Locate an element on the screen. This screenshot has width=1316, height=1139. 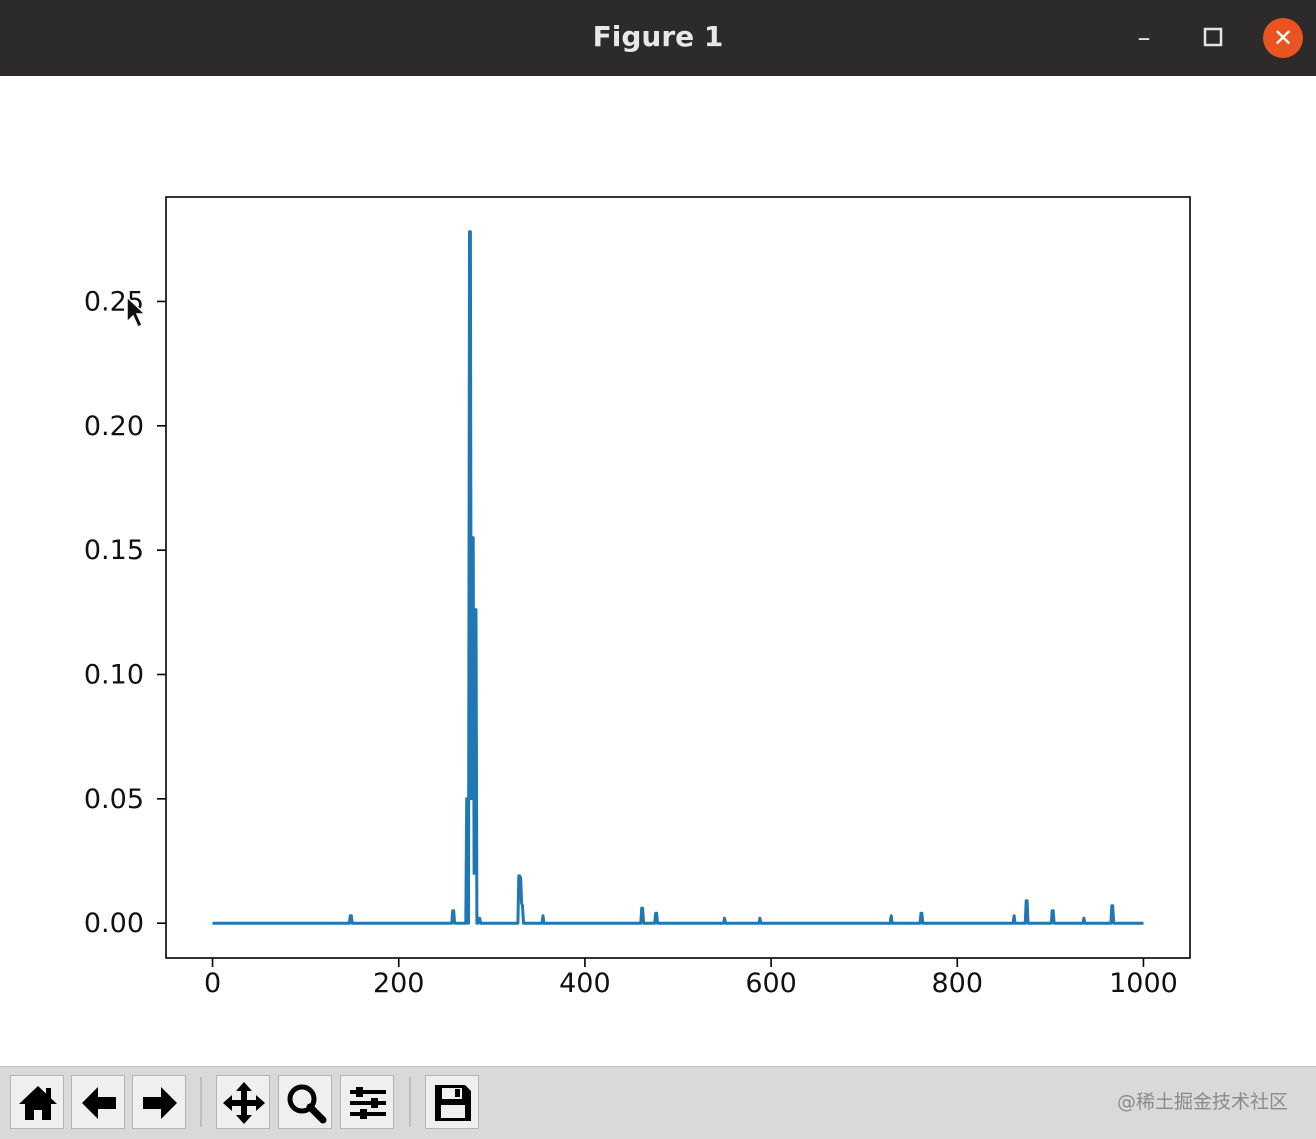
mouse-pointer-icon is located at coordinates (137, 314).